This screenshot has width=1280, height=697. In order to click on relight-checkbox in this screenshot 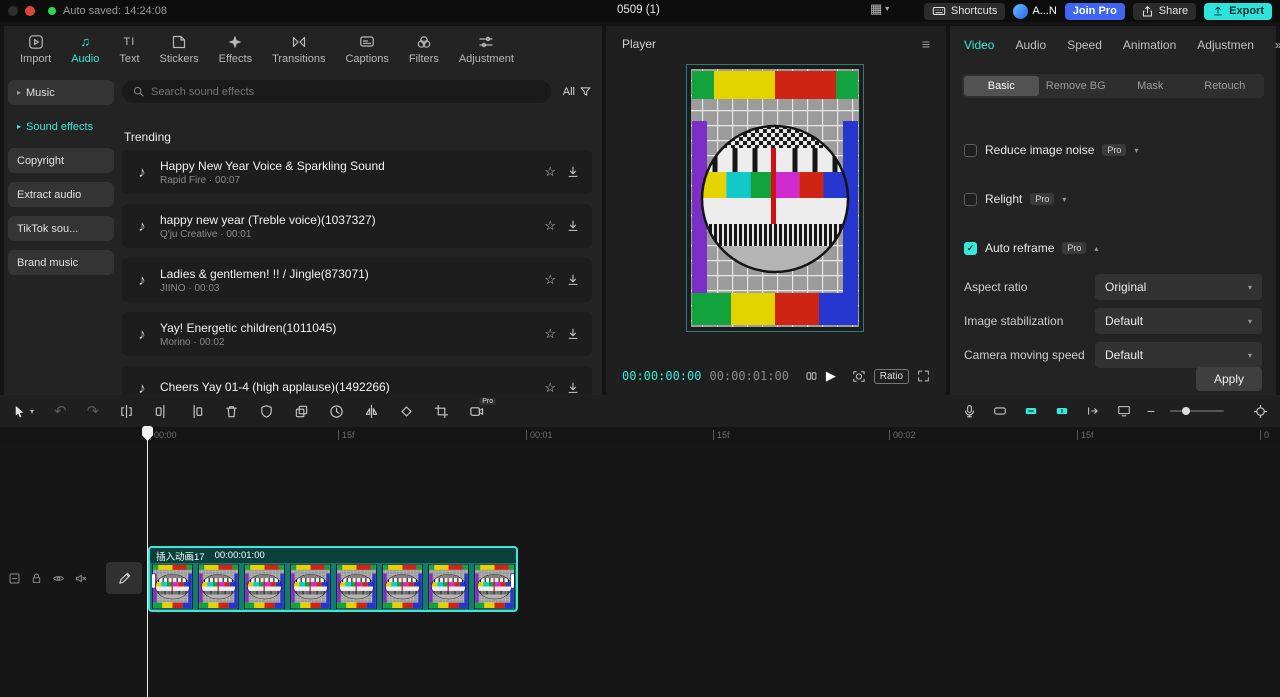, I will do `click(970, 199)`.